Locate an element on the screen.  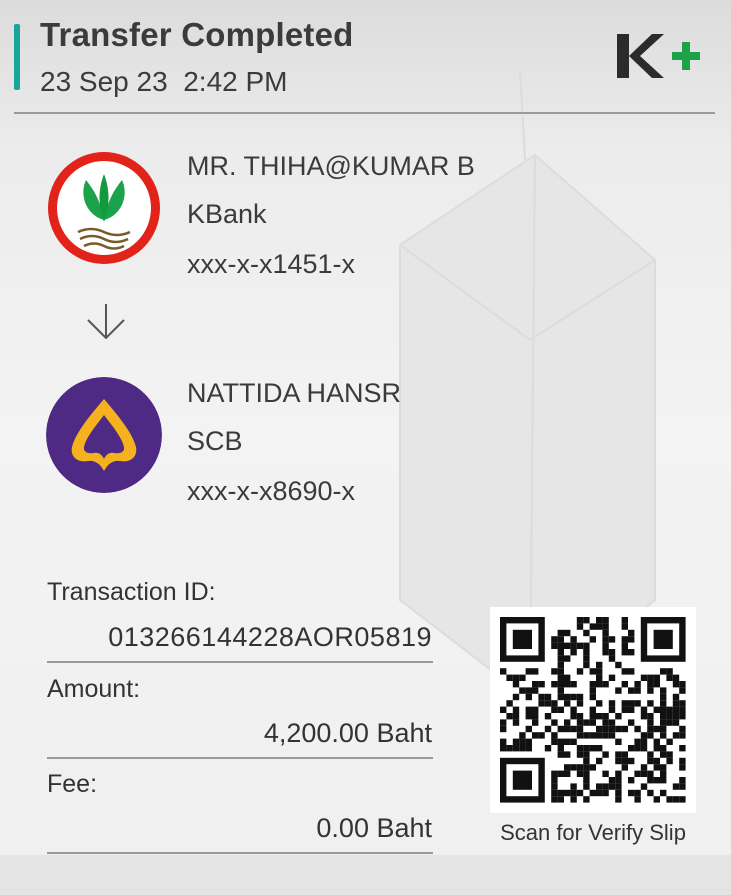
verify-qr-code is located at coordinates (593, 710).